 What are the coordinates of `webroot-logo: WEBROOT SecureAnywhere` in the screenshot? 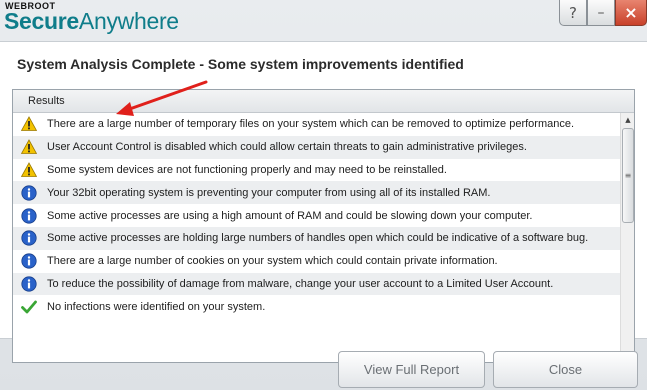 It's located at (91, 17).